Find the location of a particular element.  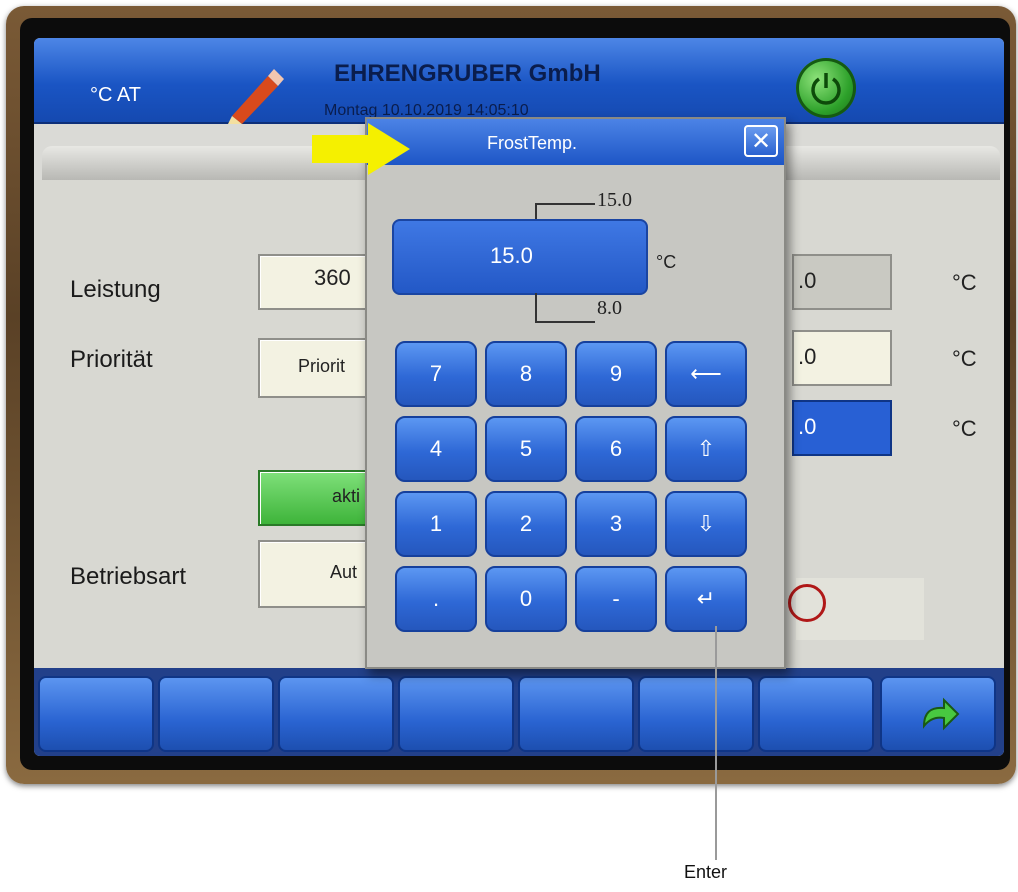

dialog-title-bar: FrostTemp. ✕ is located at coordinates (575, 142).